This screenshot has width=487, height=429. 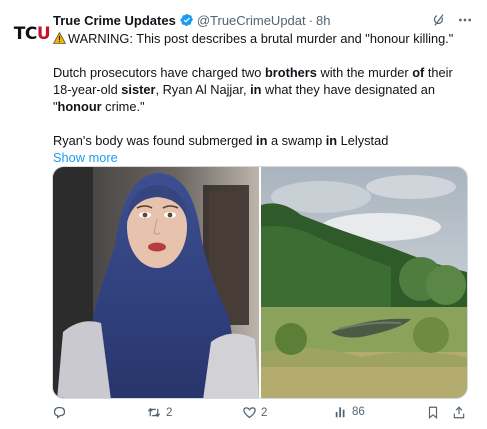 What do you see at coordinates (363, 140) in the screenshot?
I see `text-run: Lelystad` at bounding box center [363, 140].